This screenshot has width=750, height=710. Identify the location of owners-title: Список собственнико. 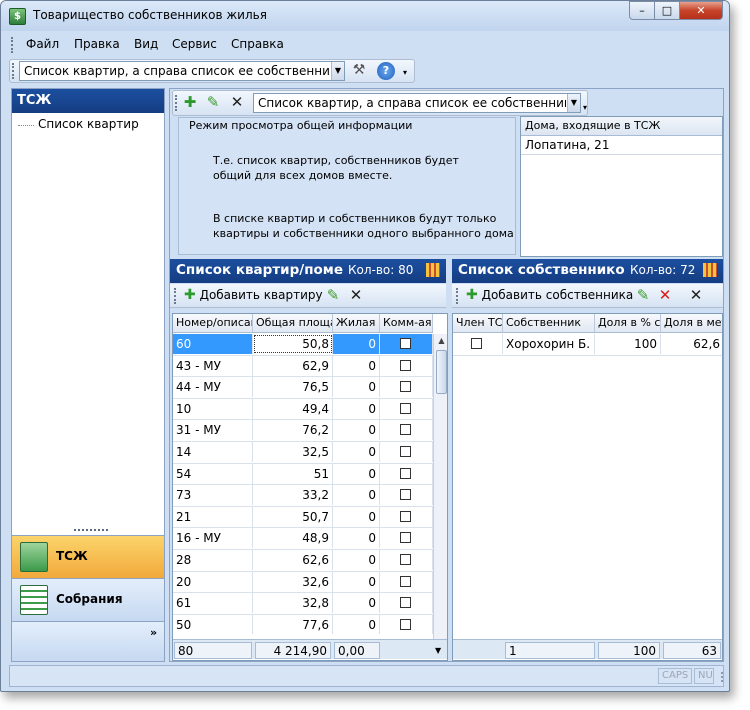
(541, 270).